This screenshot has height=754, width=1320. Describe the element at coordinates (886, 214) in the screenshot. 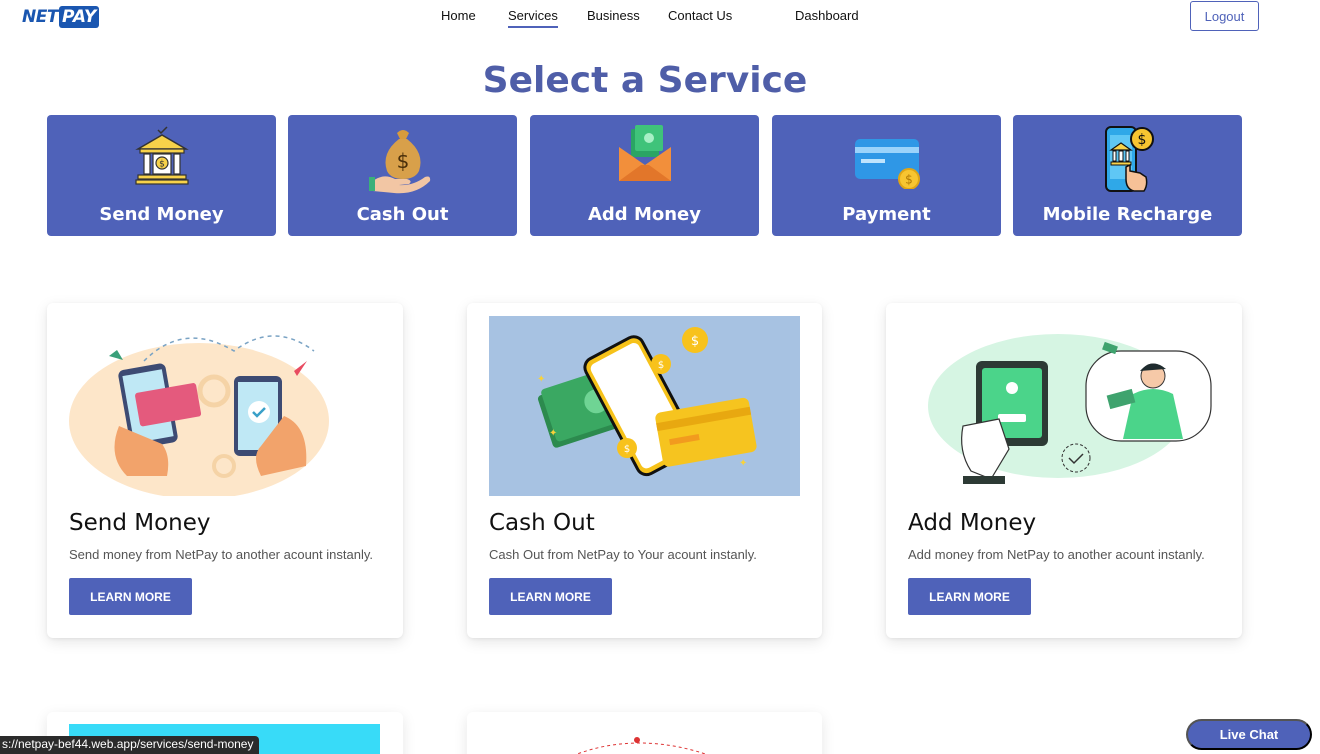

I see `tile-label: Payment` at that location.